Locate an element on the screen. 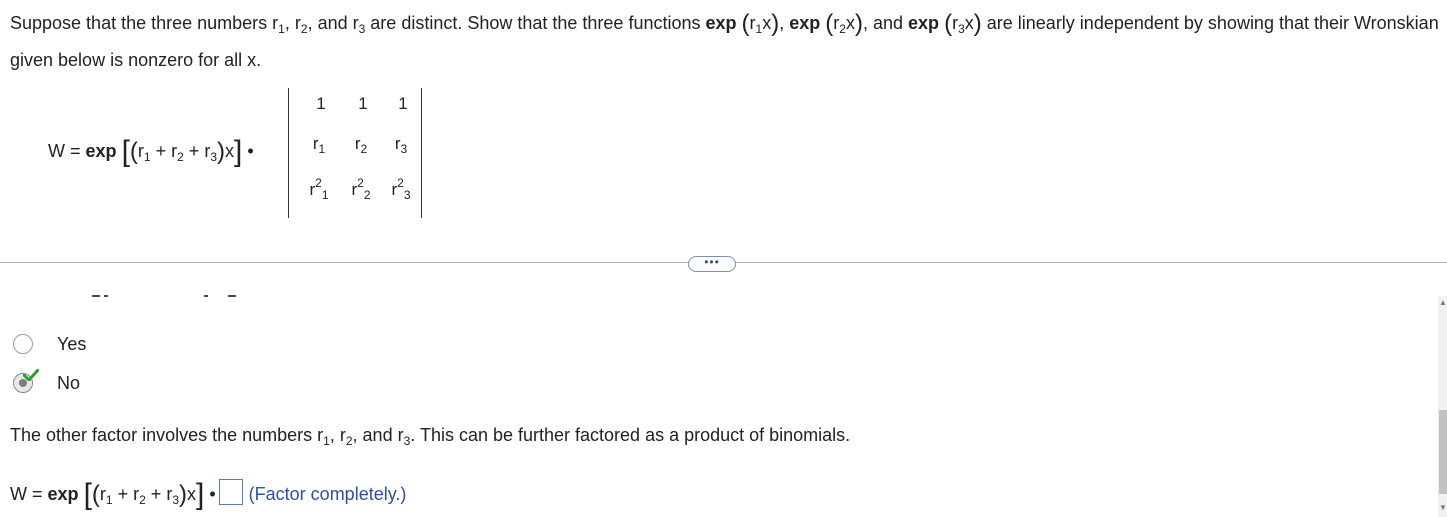 This screenshot has height=517, width=1447. wronskian-expression: W = exp [(r1 + r2 + r3)x] • is located at coordinates (151, 151).